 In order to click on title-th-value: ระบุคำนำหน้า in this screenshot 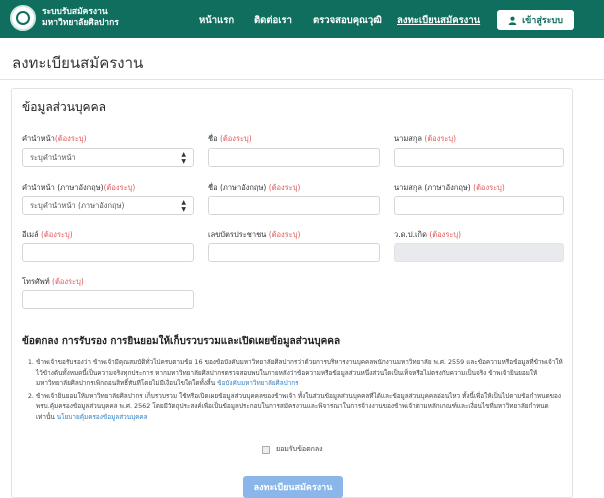, I will do `click(53, 157)`.